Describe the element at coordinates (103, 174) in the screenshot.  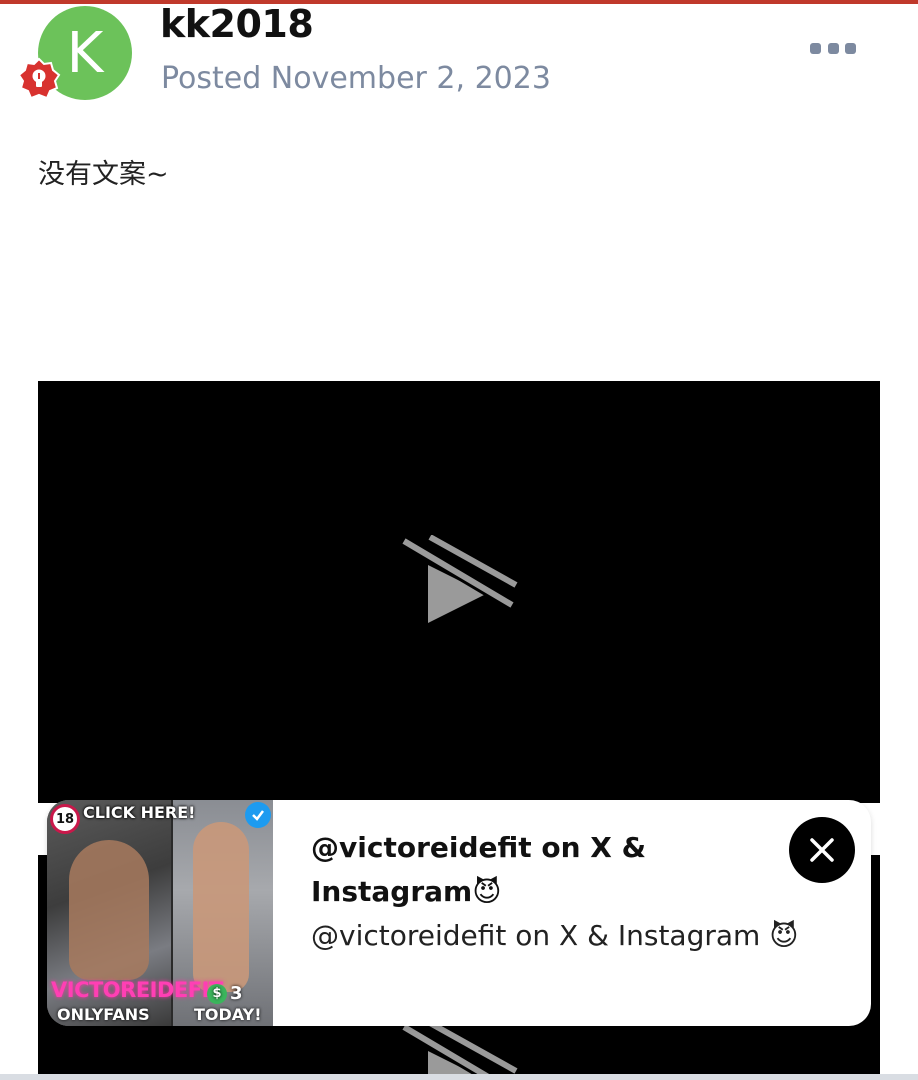
I see `post-body-text: 没有文案~` at that location.